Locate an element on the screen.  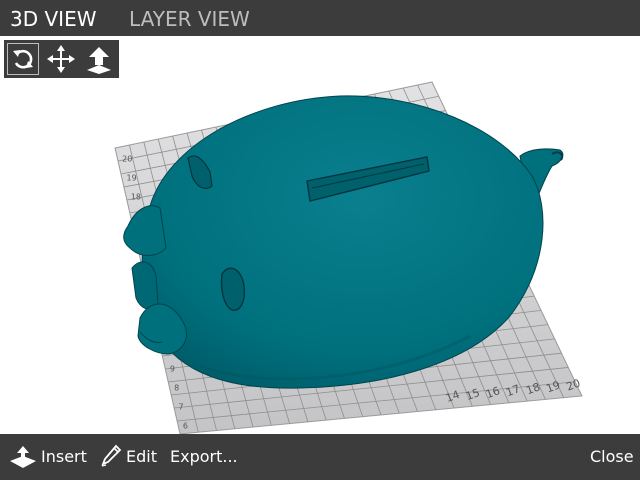
rotate-tool-button is located at coordinates (23, 59).